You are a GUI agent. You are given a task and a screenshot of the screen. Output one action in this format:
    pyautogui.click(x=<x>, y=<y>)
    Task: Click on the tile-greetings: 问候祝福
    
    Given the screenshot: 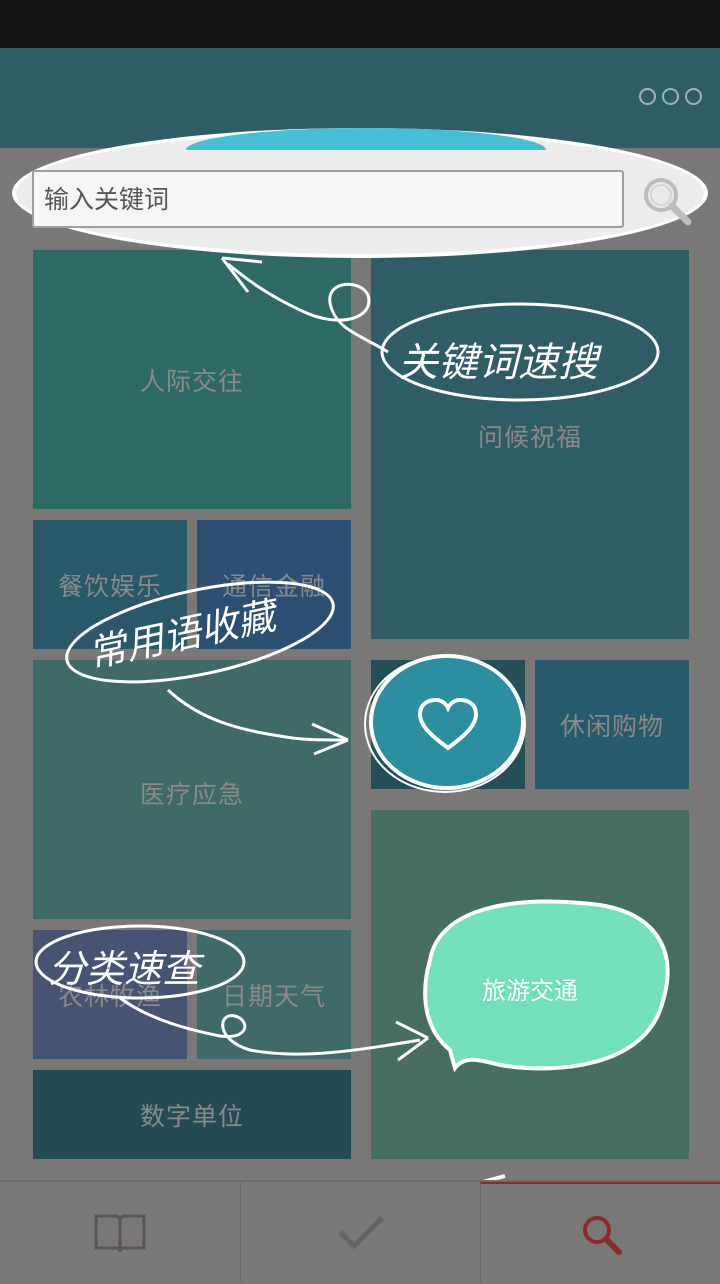 What is the action you would take?
    pyautogui.click(x=530, y=444)
    